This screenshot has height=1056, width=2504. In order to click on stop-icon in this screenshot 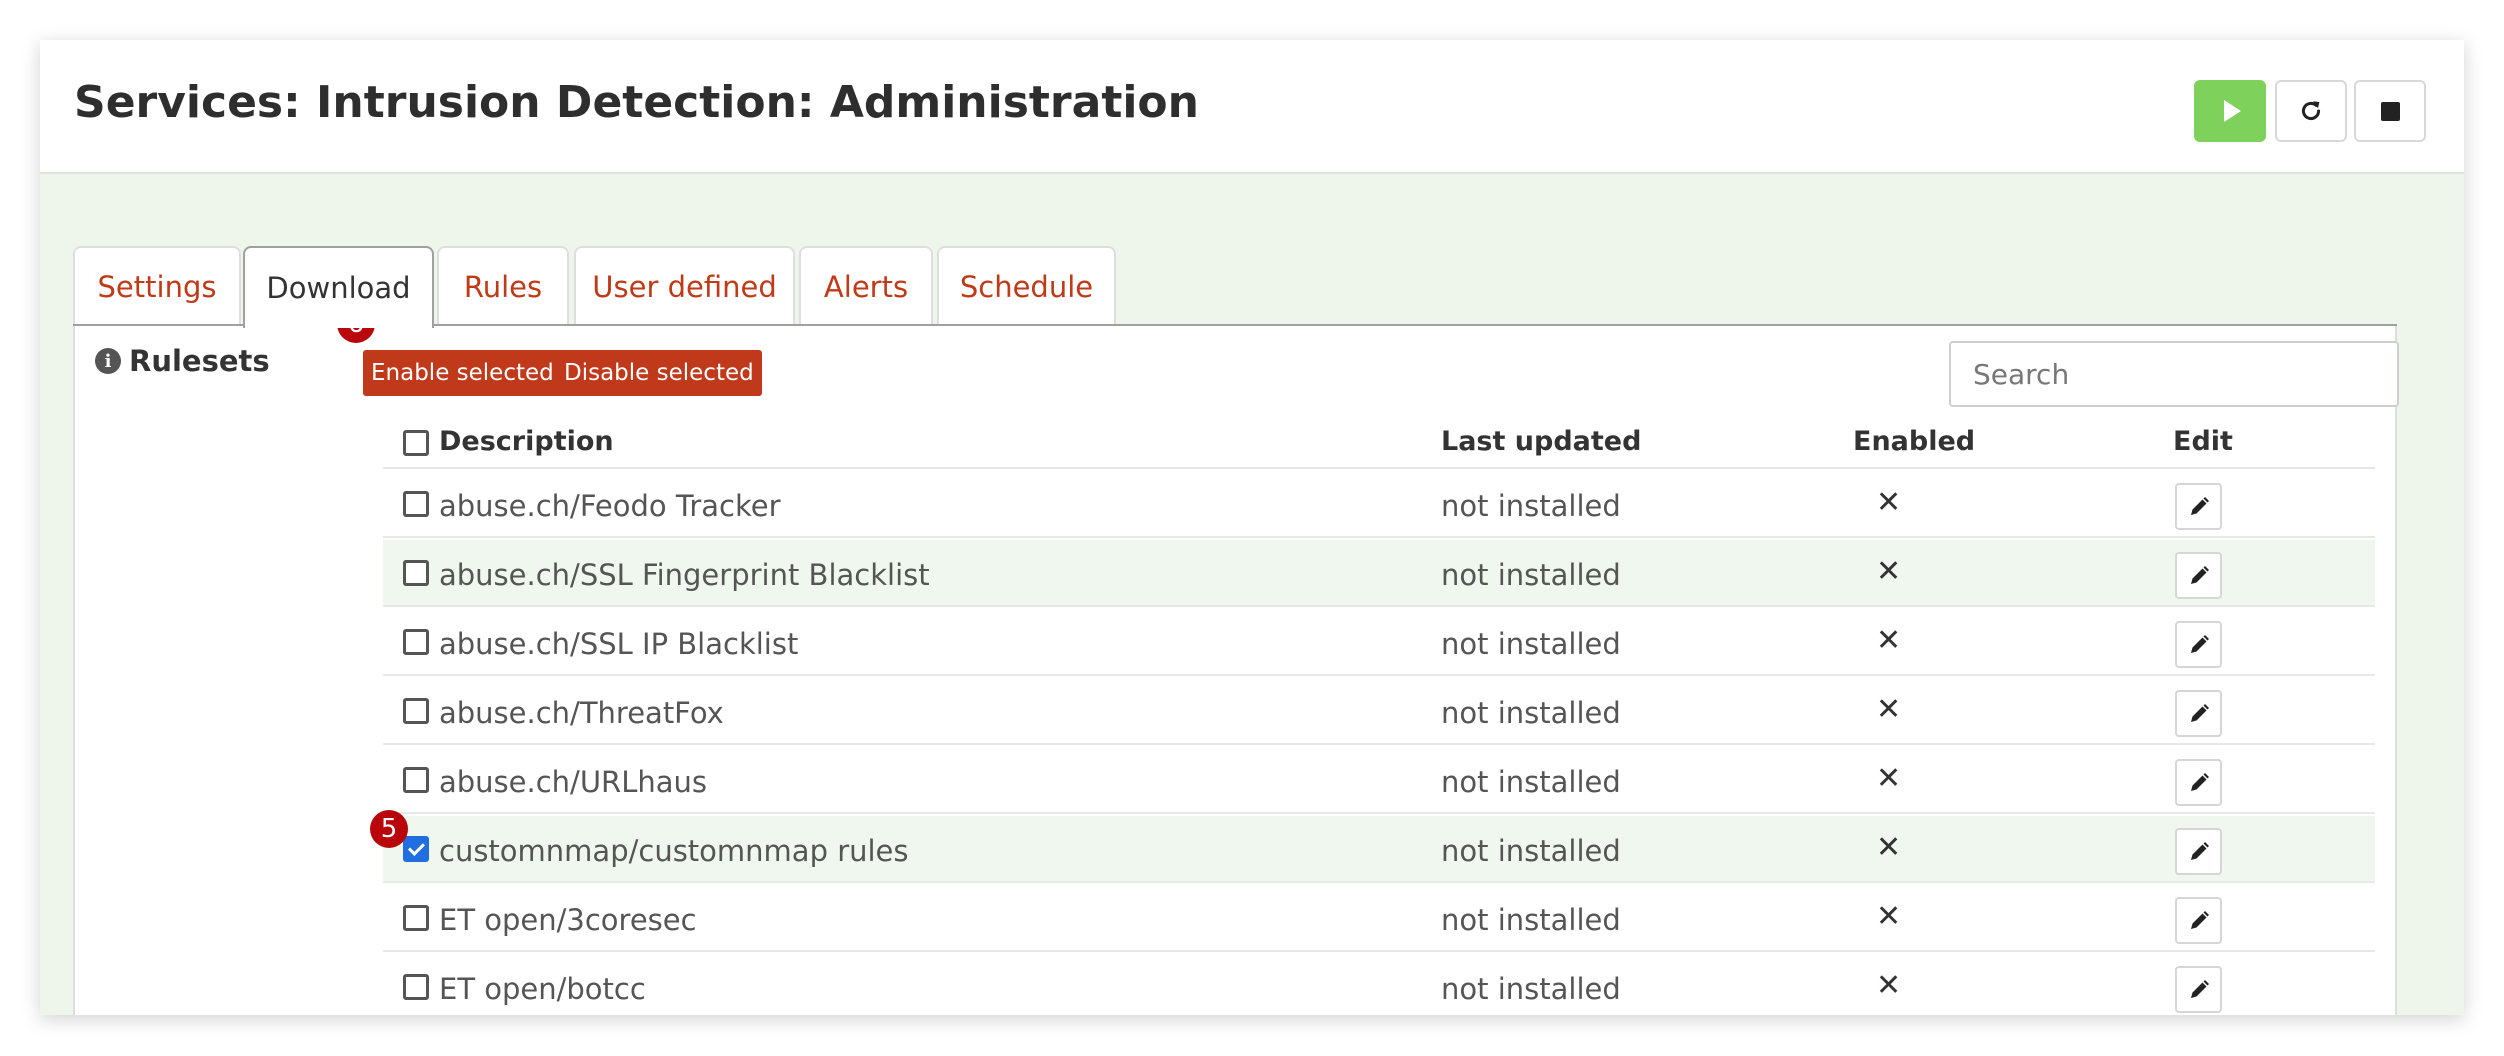, I will do `click(2390, 111)`.